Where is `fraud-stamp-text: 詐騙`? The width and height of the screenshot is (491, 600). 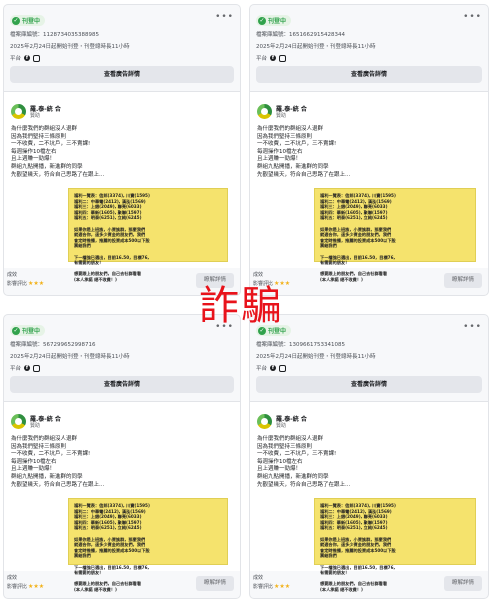
fraud-stamp-text: 詐騙 is located at coordinates (241, 306).